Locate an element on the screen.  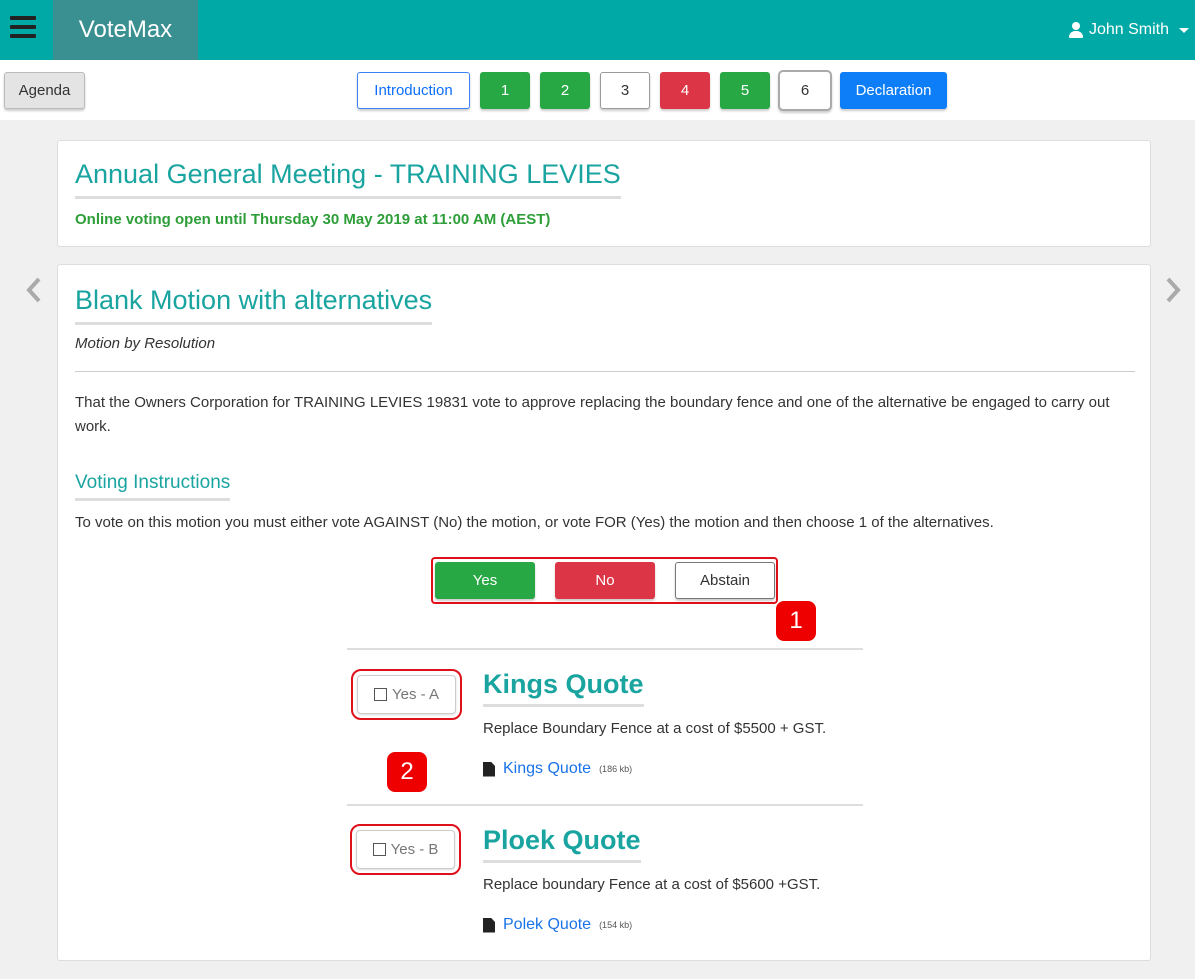
step-2: 2 is located at coordinates (565, 90).